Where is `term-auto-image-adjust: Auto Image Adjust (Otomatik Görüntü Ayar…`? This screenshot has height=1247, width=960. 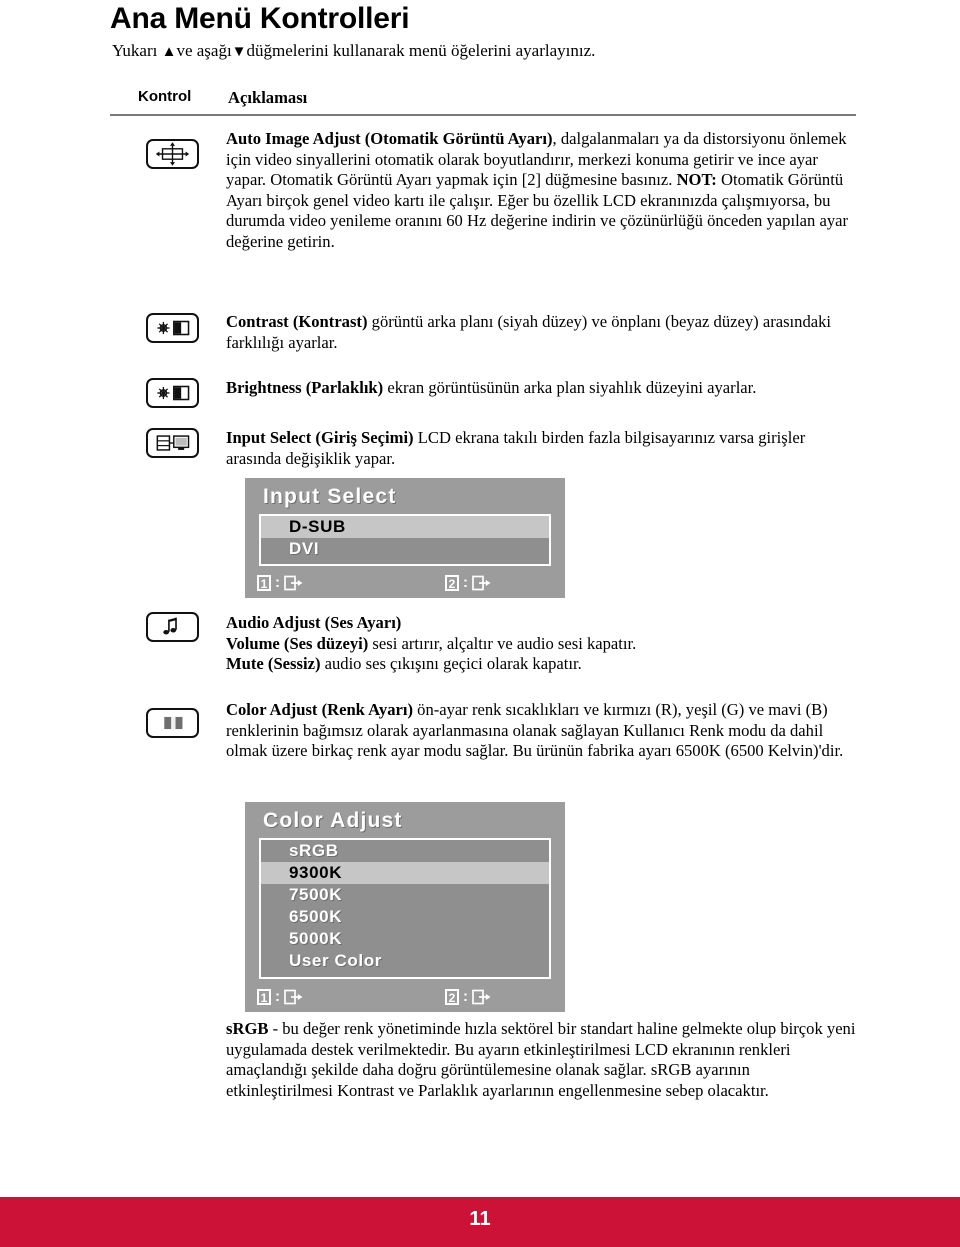 term-auto-image-adjust: Auto Image Adjust (Otomatik Görüntü Ayar… is located at coordinates (389, 138).